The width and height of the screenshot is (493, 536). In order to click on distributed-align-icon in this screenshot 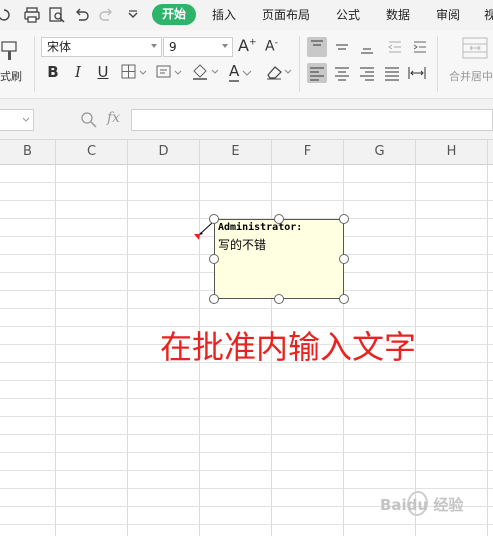, I will do `click(417, 73)`.